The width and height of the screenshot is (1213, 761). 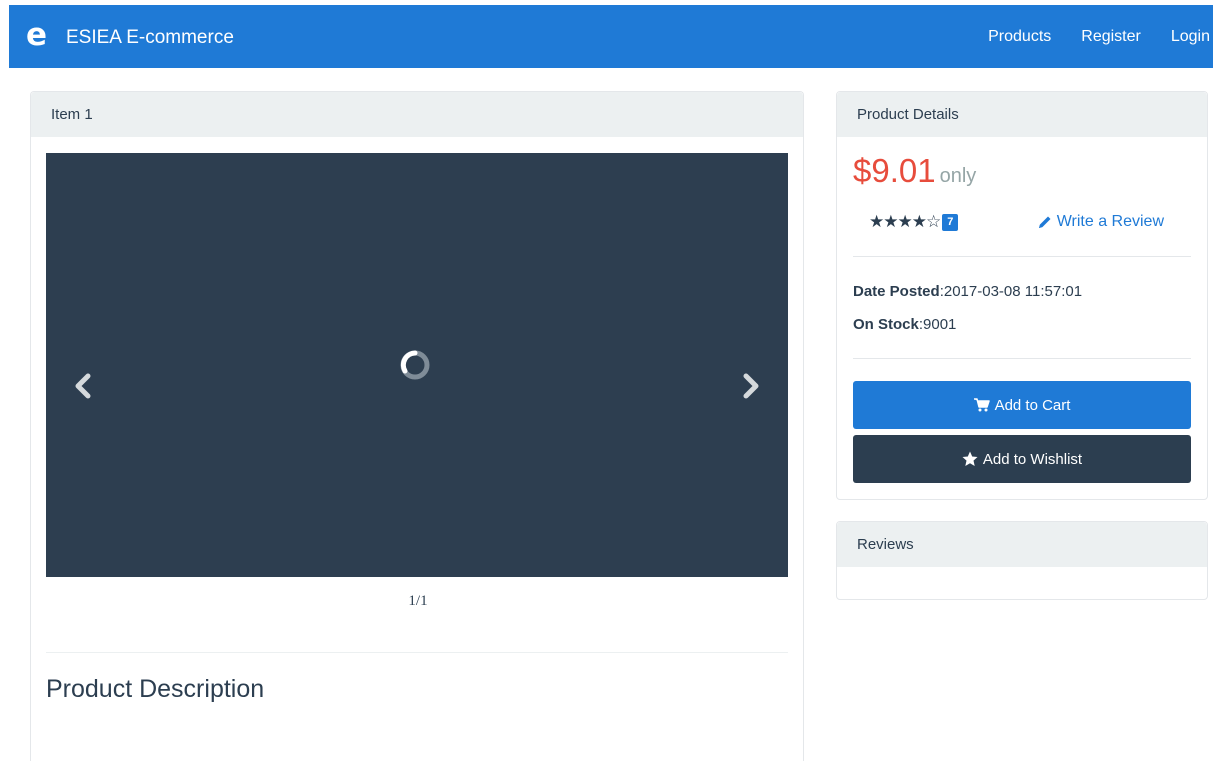 I want to click on rating: ★★★★☆ 7, so click(x=914, y=222).